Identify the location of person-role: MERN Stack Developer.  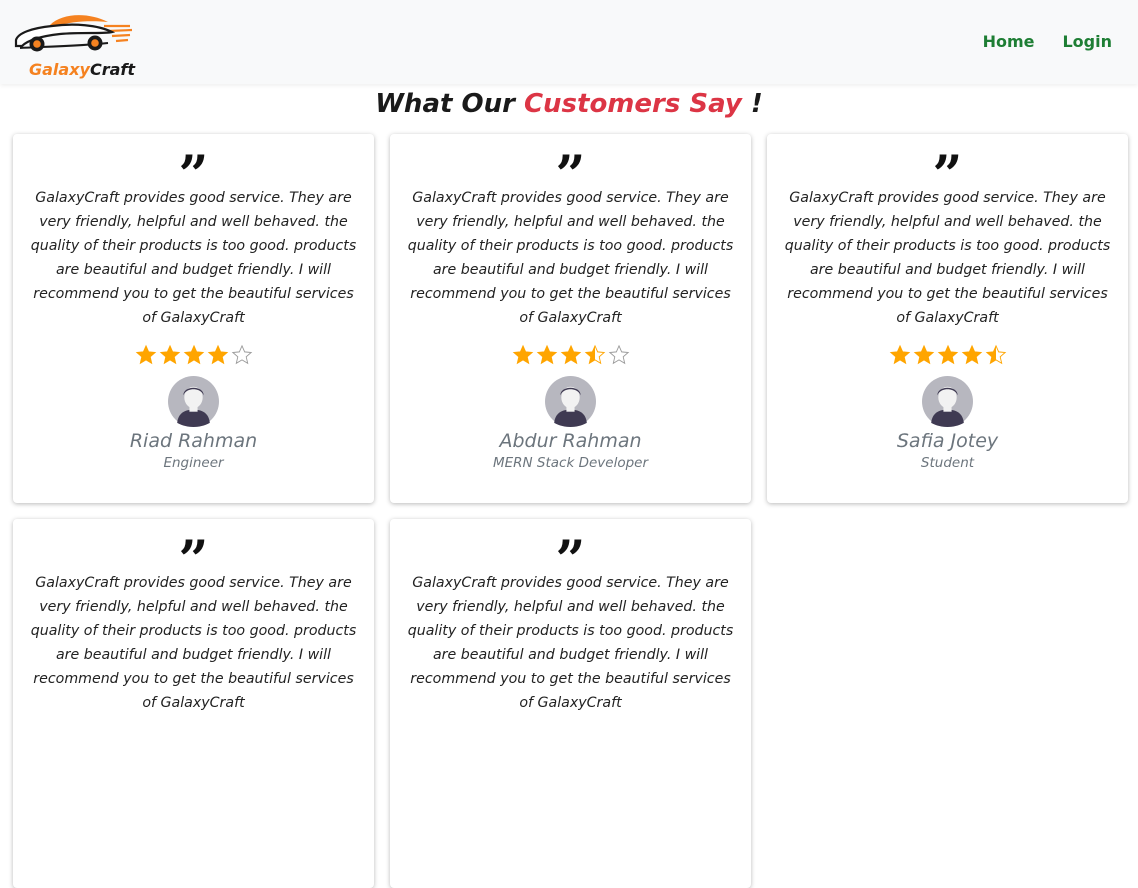
(570, 463).